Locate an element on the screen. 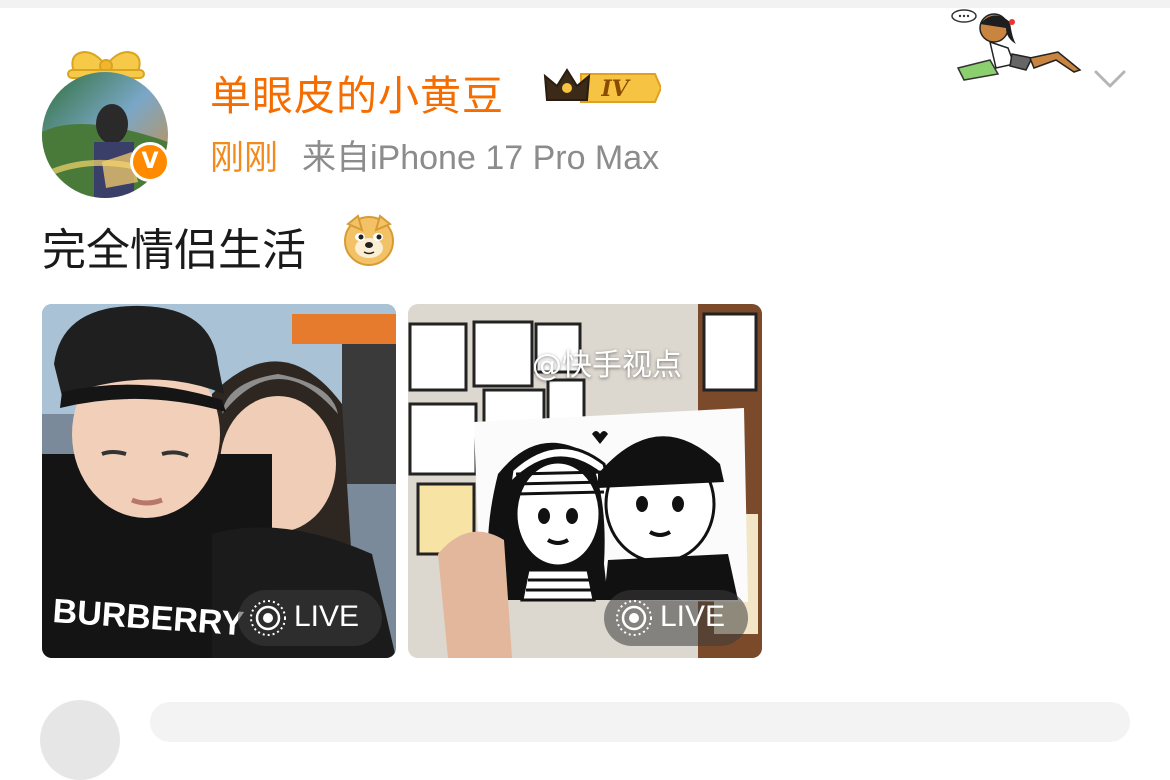 This screenshot has width=1170, height=780. decorative-girl-sticker-icon is located at coordinates (1016, 45).